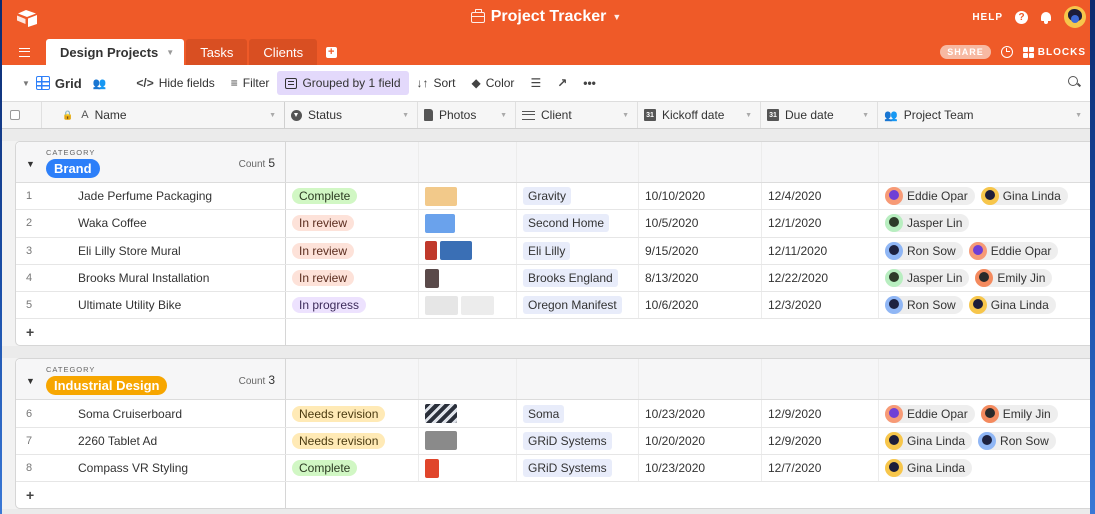 This screenshot has width=1095, height=514. What do you see at coordinates (164, 196) in the screenshot?
I see `record-name: Jade Perfume Packaging` at bounding box center [164, 196].